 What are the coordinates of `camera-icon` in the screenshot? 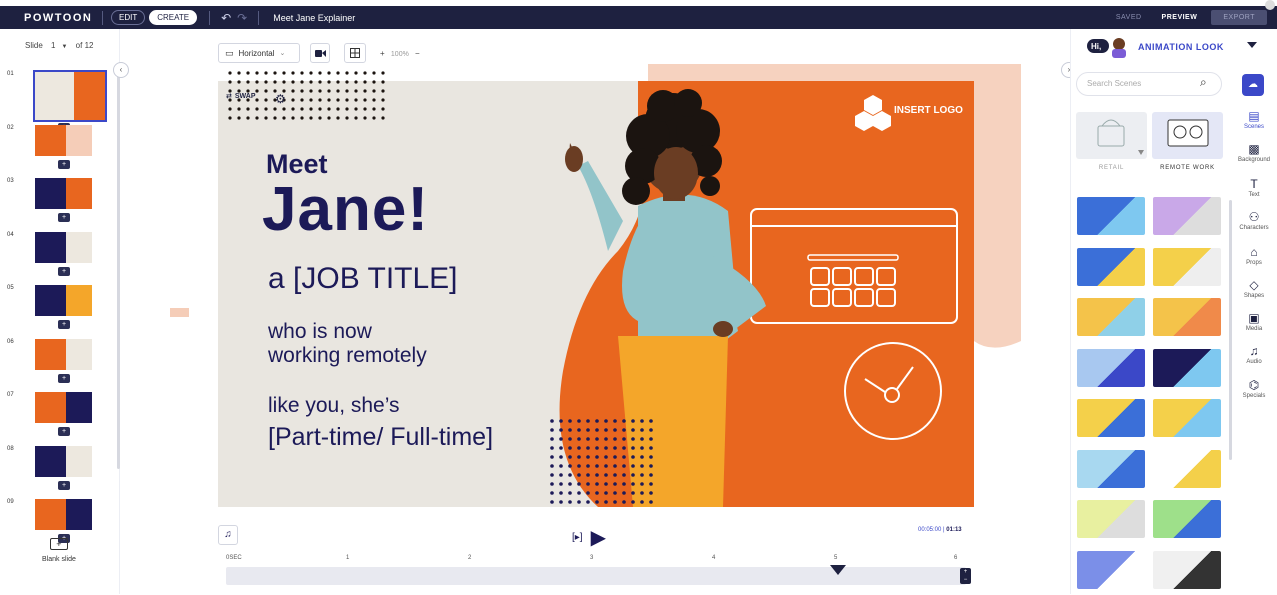 It's located at (320, 53).